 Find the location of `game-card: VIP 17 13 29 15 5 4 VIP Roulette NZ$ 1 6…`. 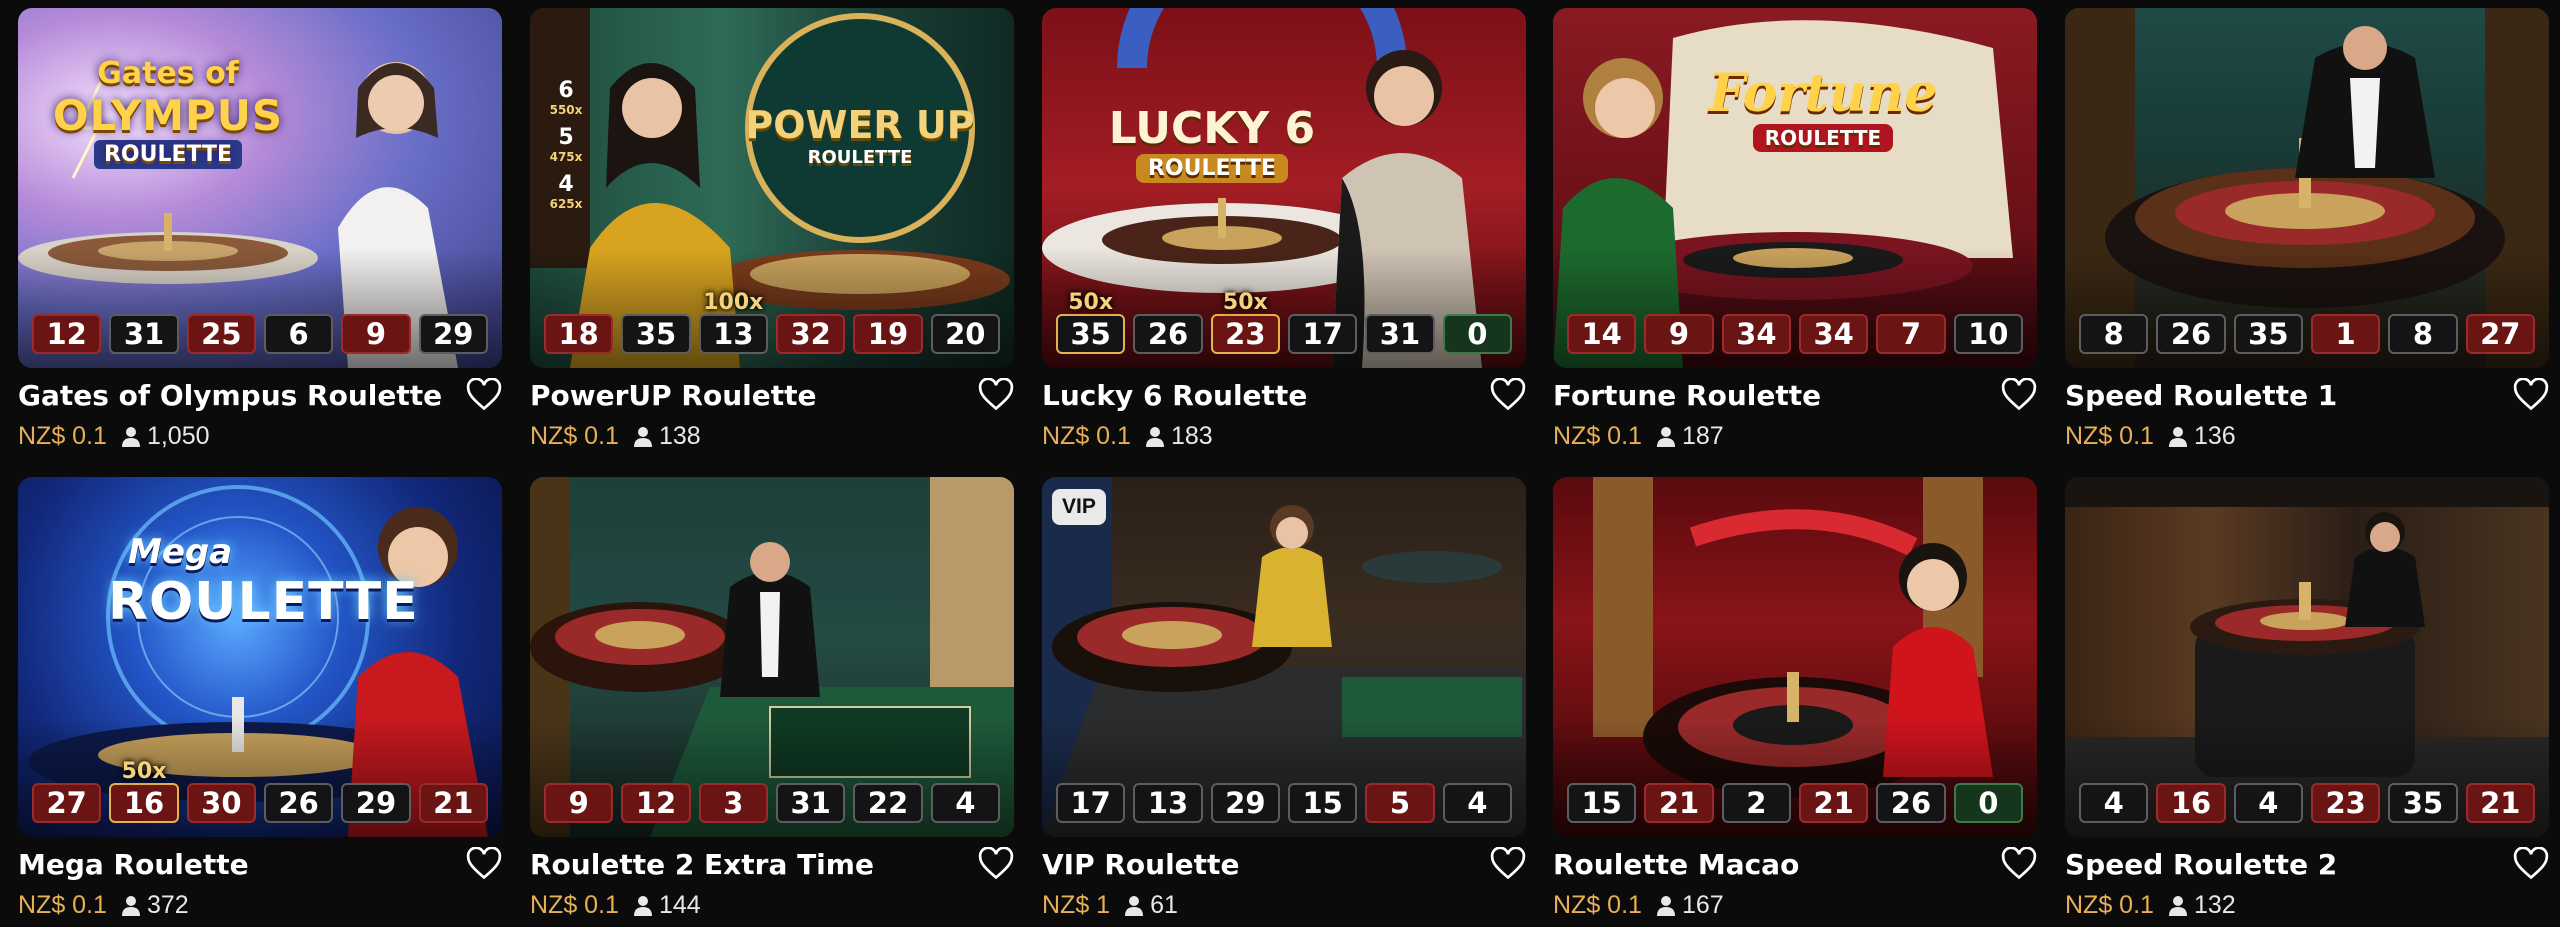

game-card: VIP 17 13 29 15 5 4 VIP Roulette NZ$ 1 6… is located at coordinates (1284, 702).